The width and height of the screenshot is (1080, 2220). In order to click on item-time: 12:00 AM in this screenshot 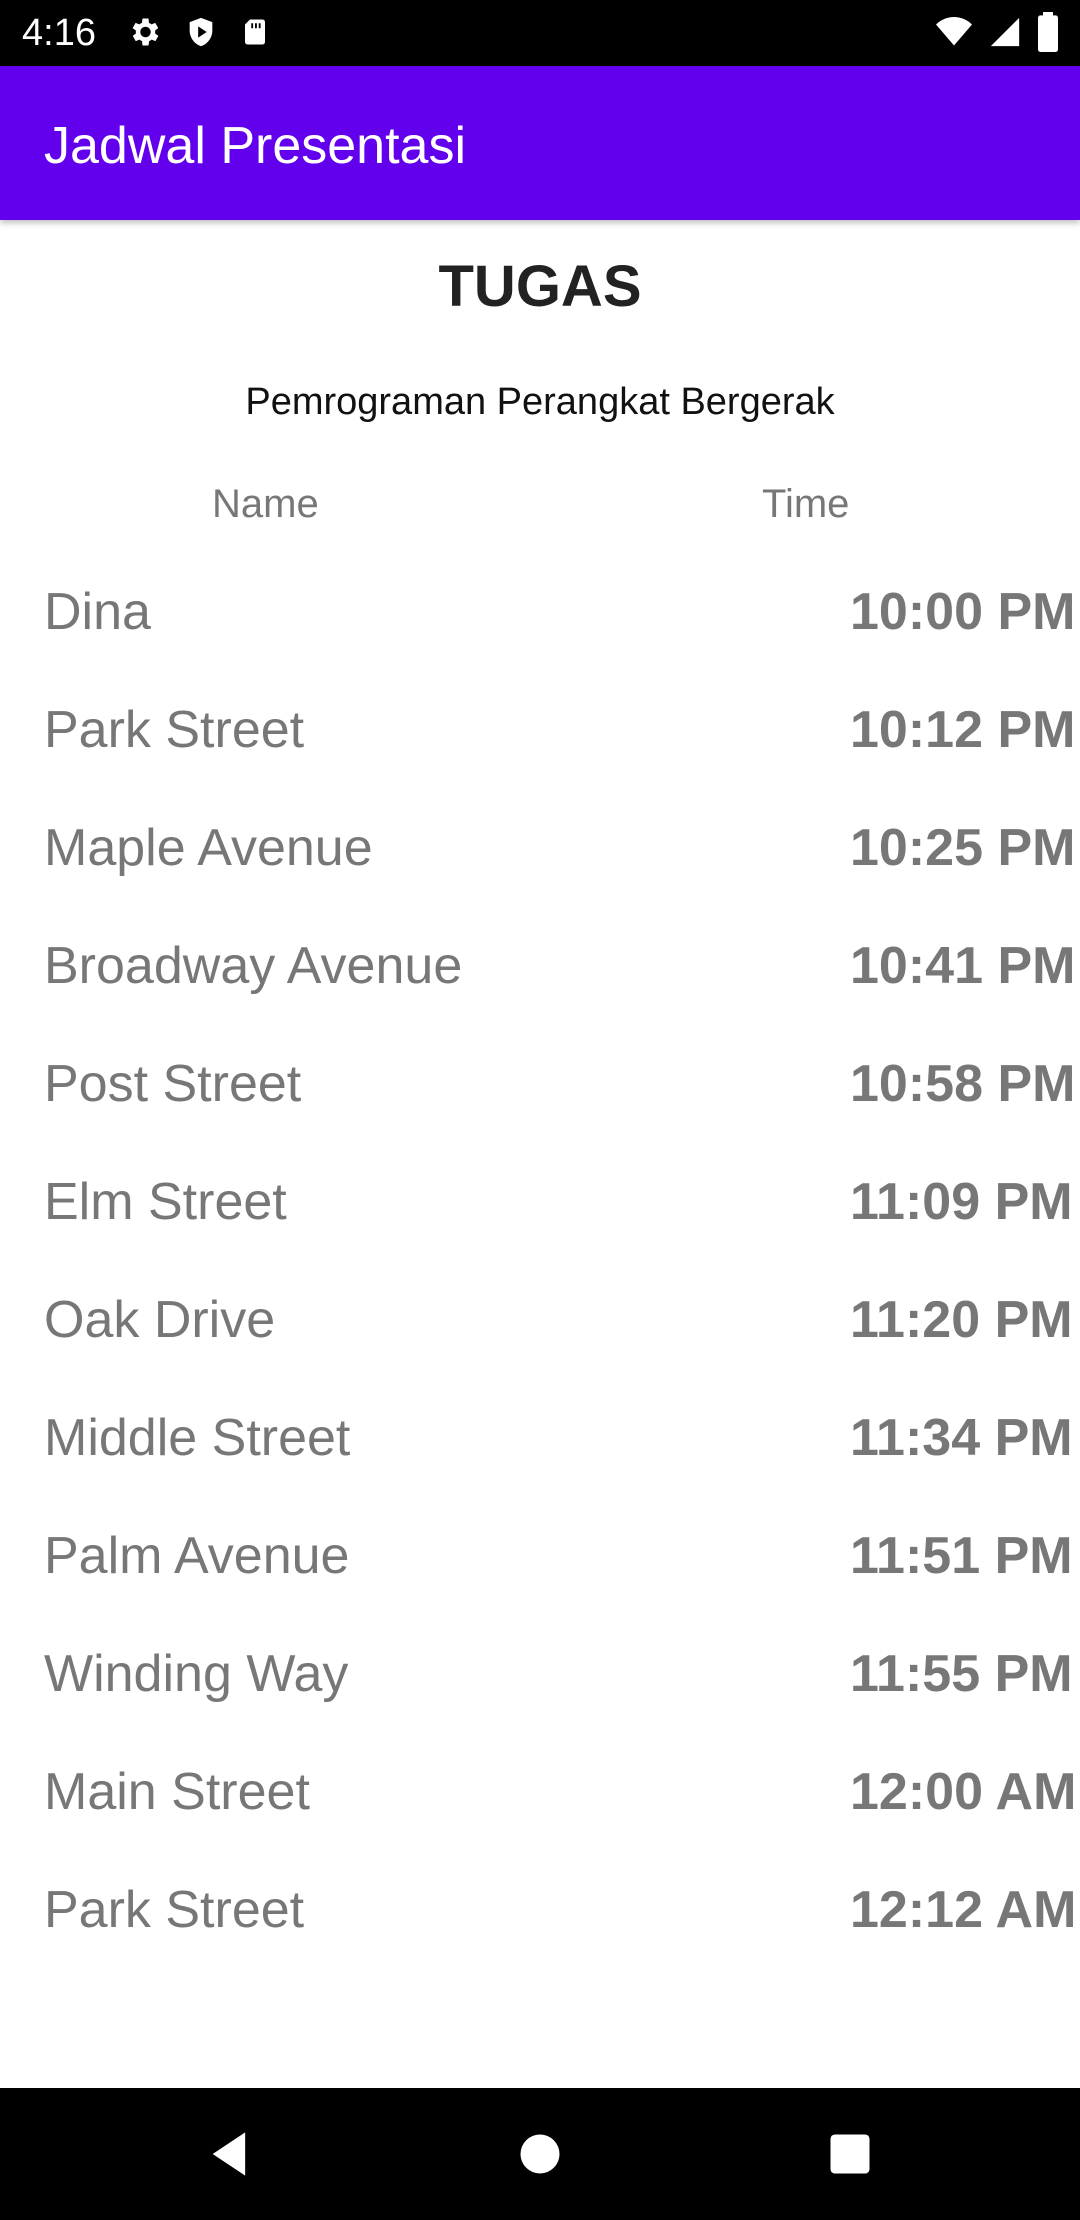, I will do `click(963, 1792)`.